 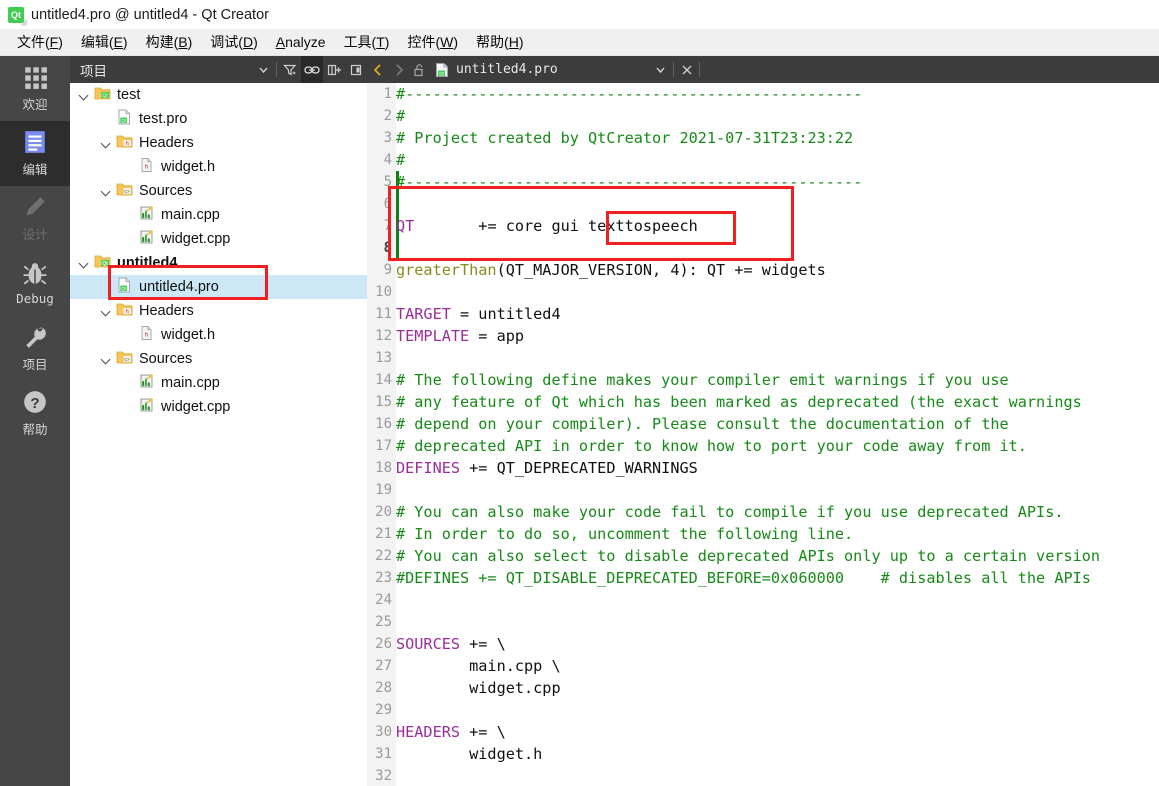 What do you see at coordinates (446, 270) in the screenshot?
I see `code-token: greaterThan` at bounding box center [446, 270].